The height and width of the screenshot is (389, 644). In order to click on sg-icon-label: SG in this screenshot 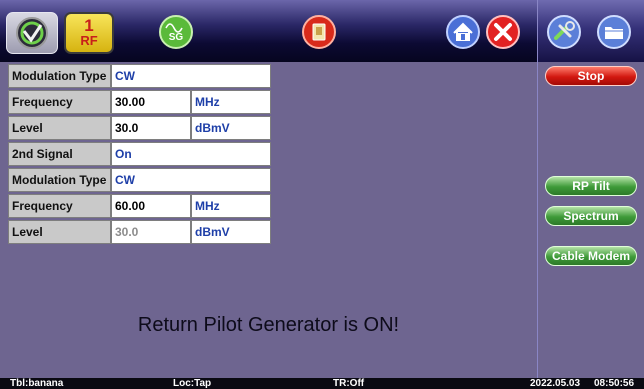, I will do `click(176, 37)`.